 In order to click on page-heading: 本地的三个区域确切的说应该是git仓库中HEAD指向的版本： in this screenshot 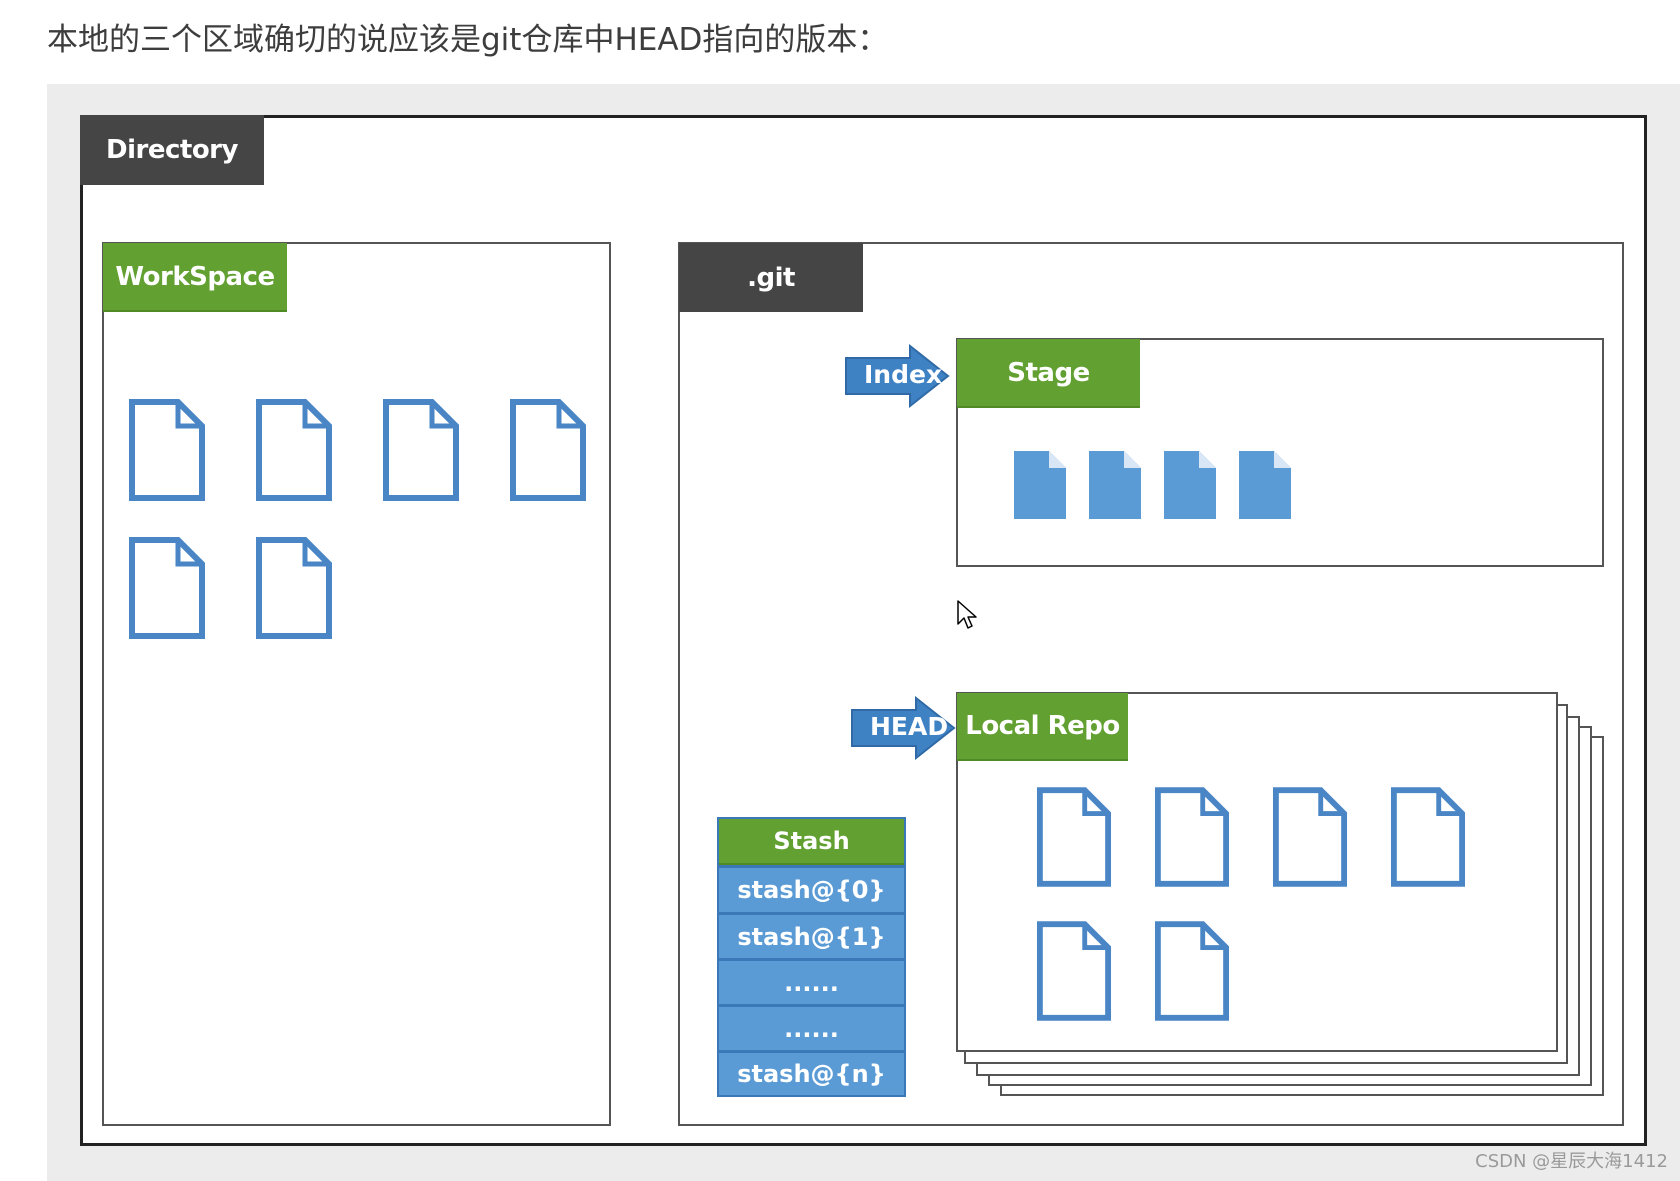, I will do `click(468, 40)`.